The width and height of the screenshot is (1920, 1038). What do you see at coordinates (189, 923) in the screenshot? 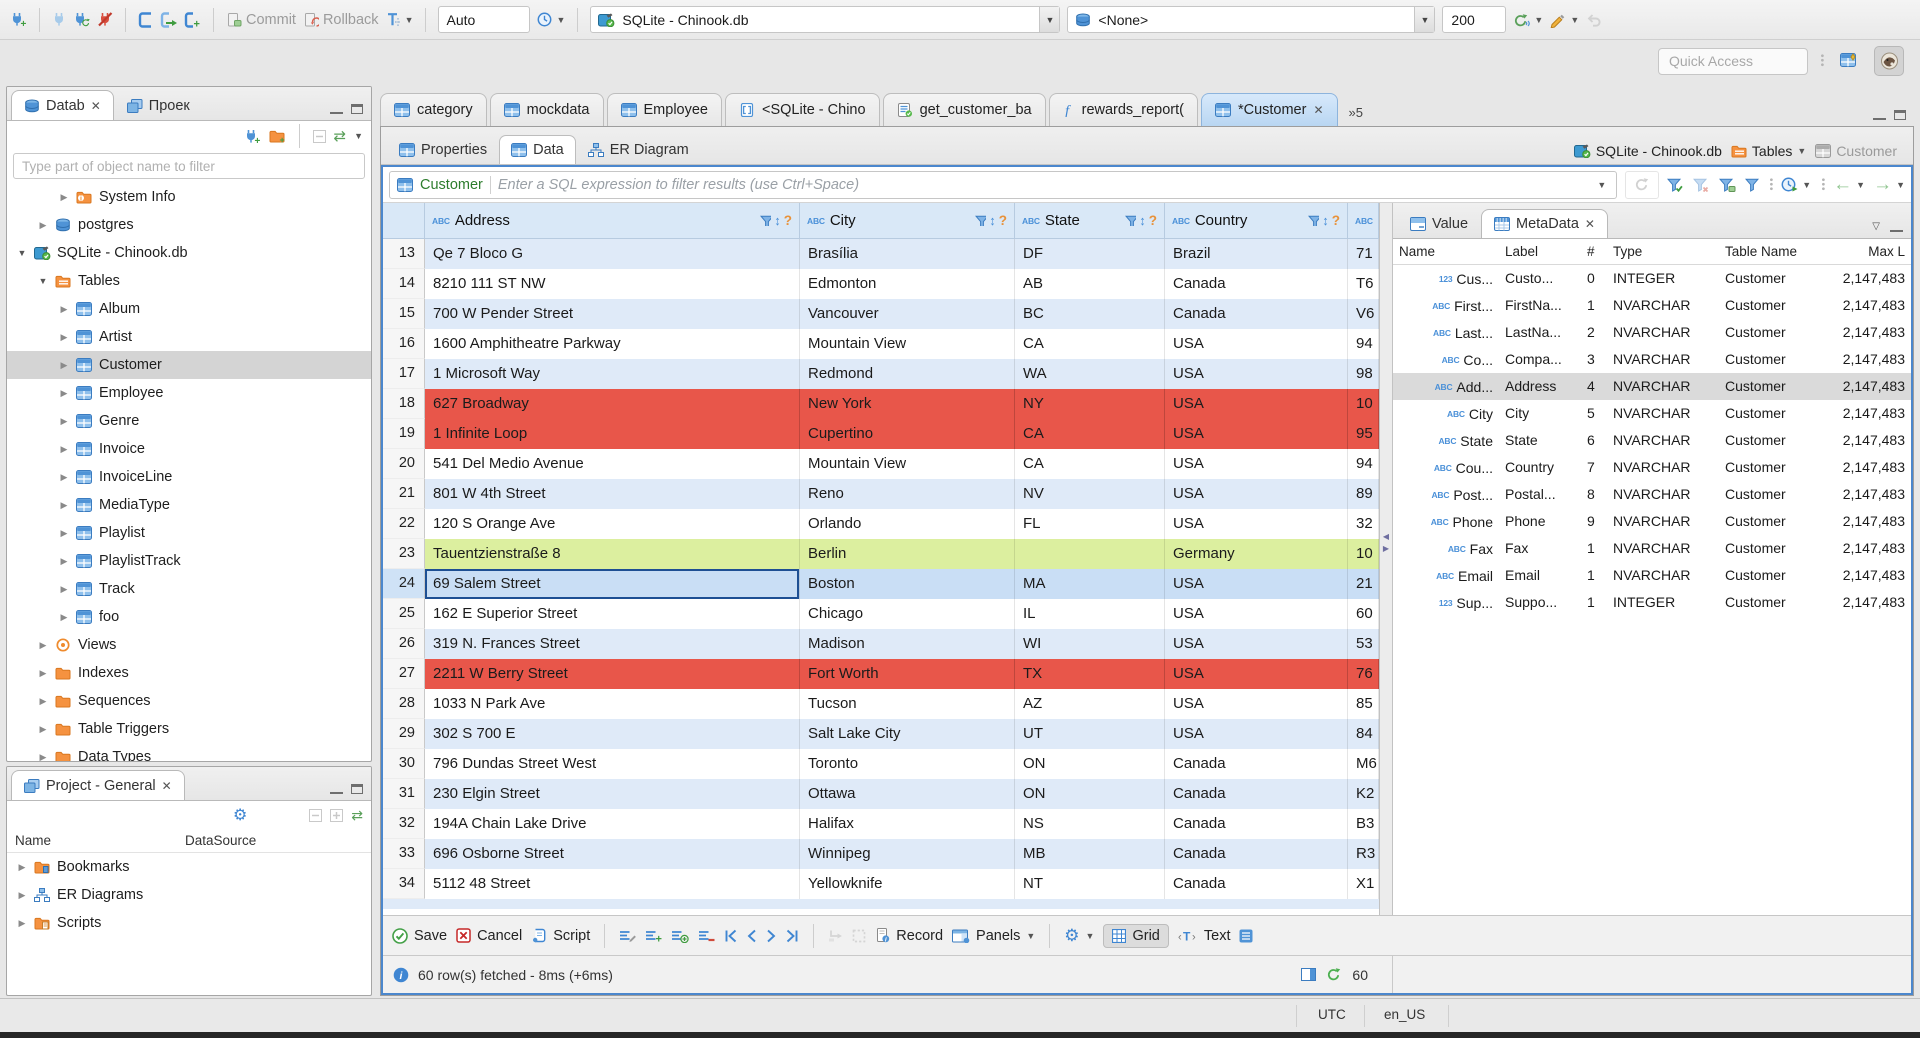
I see `project-item-scripts: ▶ Scripts` at bounding box center [189, 923].